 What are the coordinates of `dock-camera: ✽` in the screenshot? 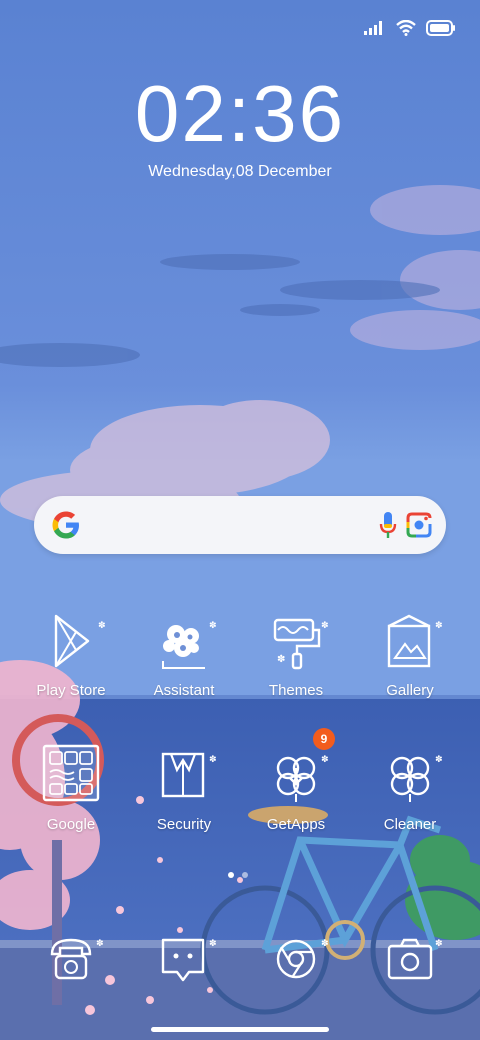 It's located at (410, 959).